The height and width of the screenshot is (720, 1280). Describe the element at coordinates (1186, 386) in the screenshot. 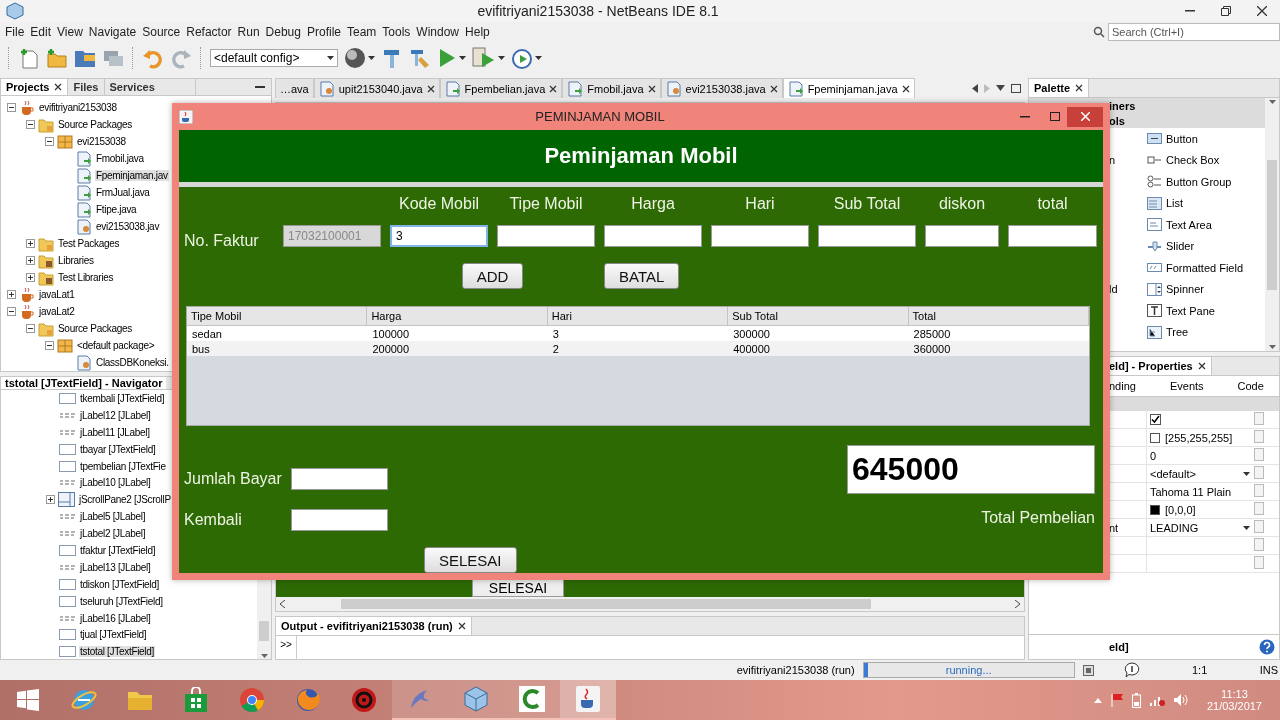

I see `properties-tab: Events` at that location.